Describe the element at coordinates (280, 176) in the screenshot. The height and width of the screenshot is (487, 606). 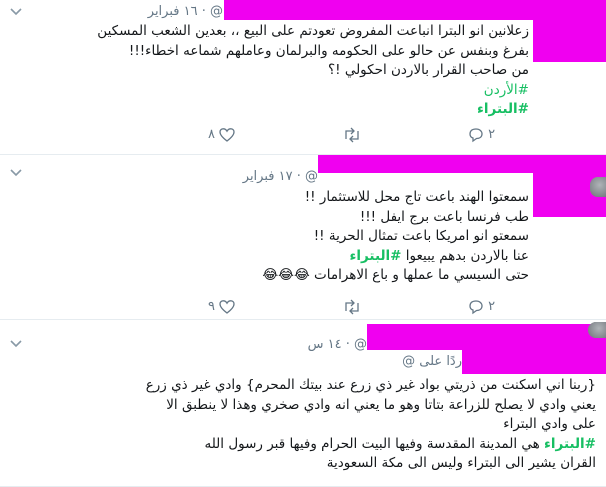
I see `tweet-date: @ · ١٧ فبراير` at that location.